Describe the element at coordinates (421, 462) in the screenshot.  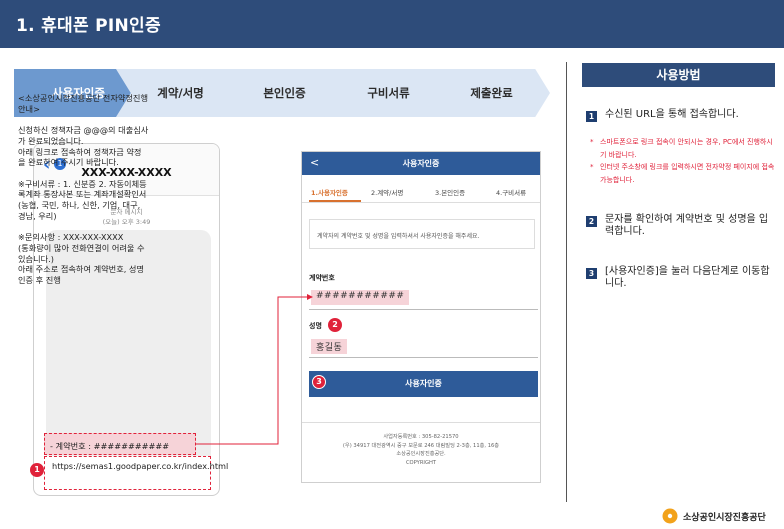
I see `footer-copyright: COPYRIGHT` at that location.